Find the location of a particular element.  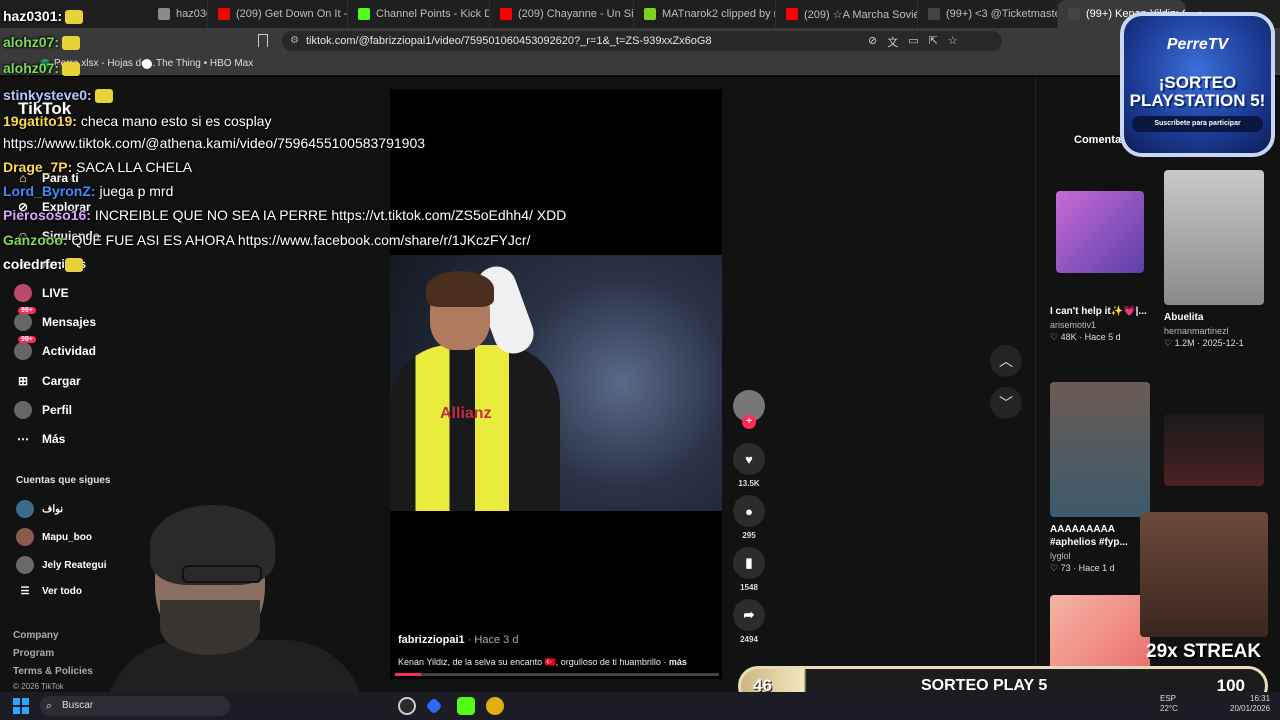

footer-program: Program is located at coordinates (33, 653).